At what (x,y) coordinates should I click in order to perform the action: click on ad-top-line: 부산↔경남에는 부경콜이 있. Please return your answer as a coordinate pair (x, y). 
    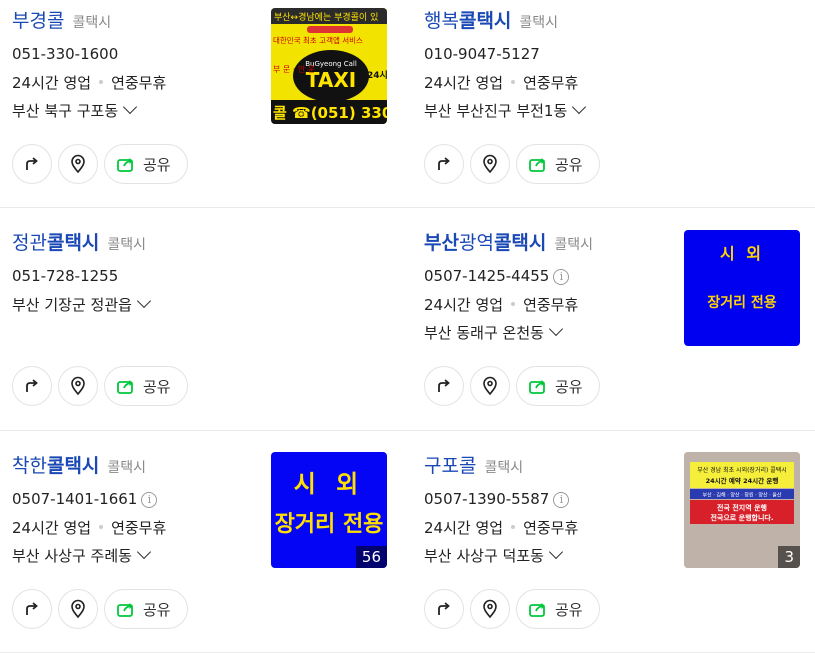
    Looking at the image, I should click on (326, 17).